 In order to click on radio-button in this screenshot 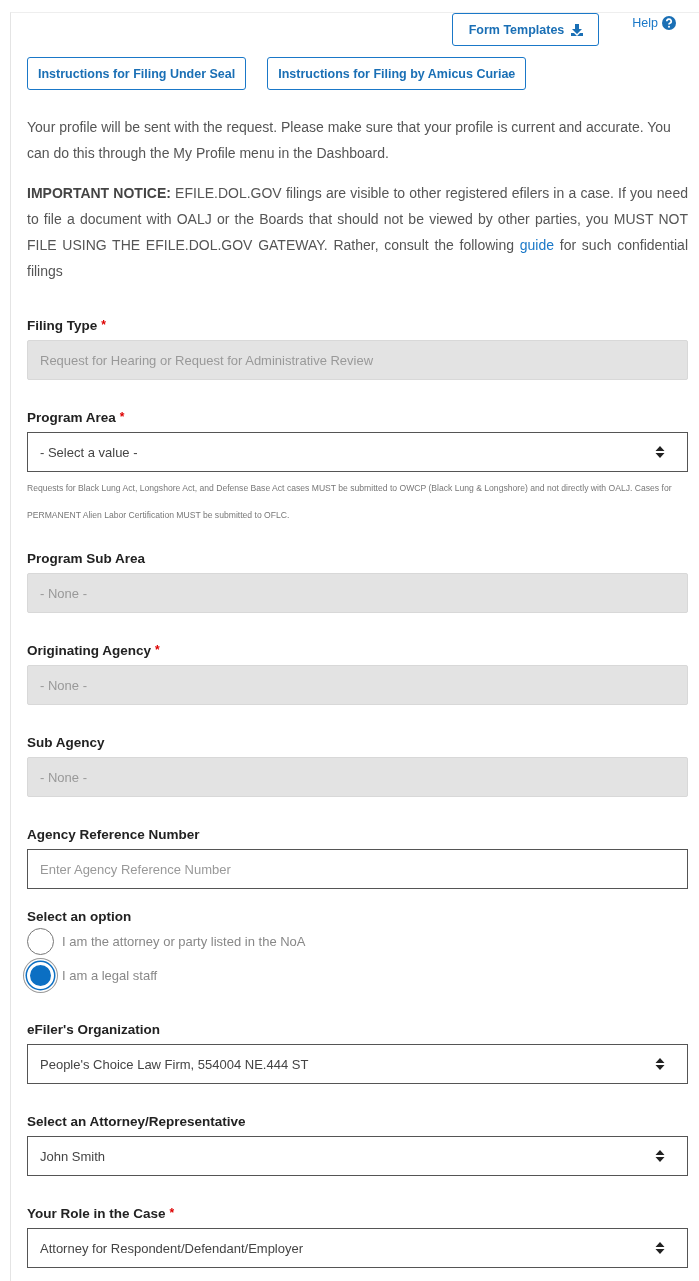, I will do `click(40, 941)`.